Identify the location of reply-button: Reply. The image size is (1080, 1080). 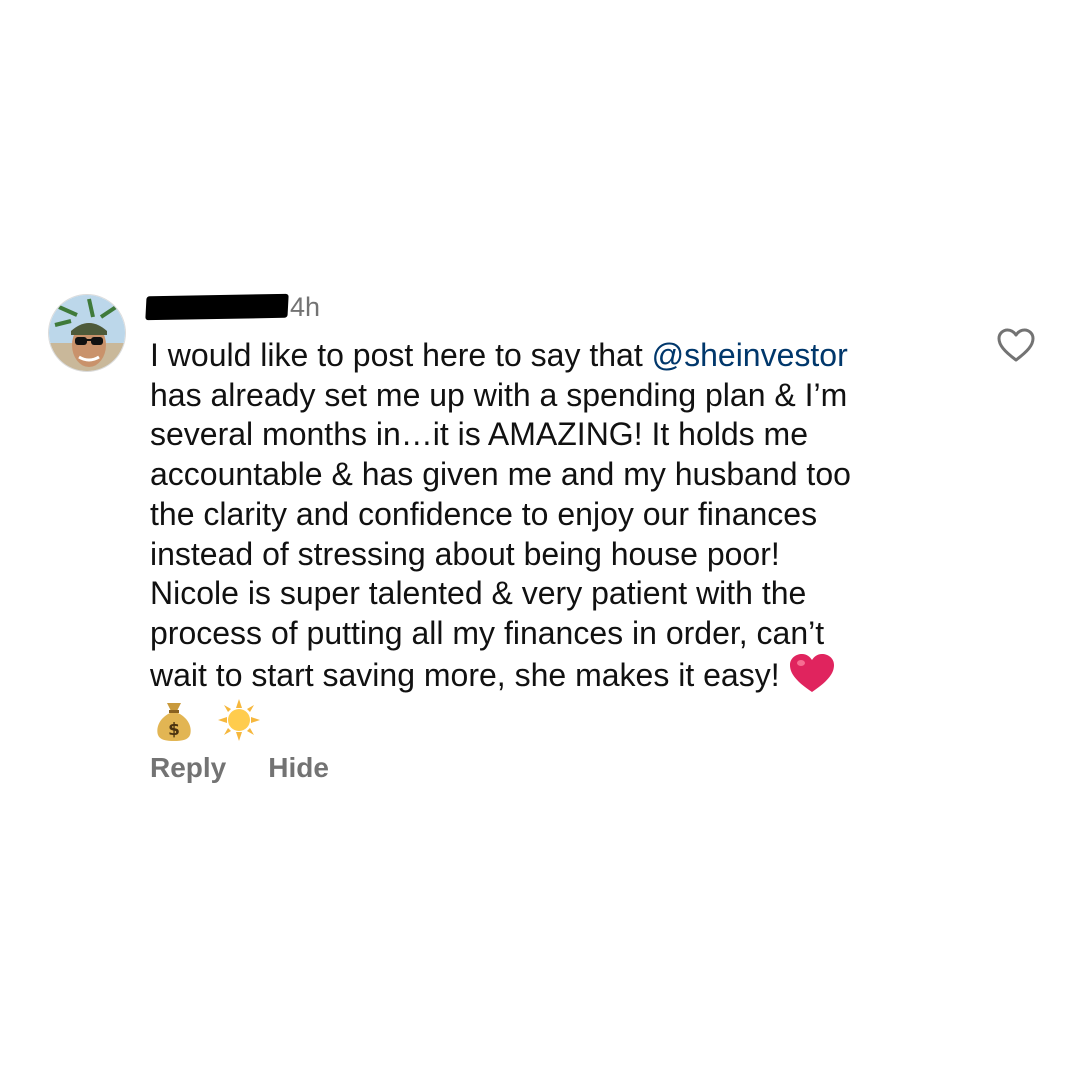
(188, 768).